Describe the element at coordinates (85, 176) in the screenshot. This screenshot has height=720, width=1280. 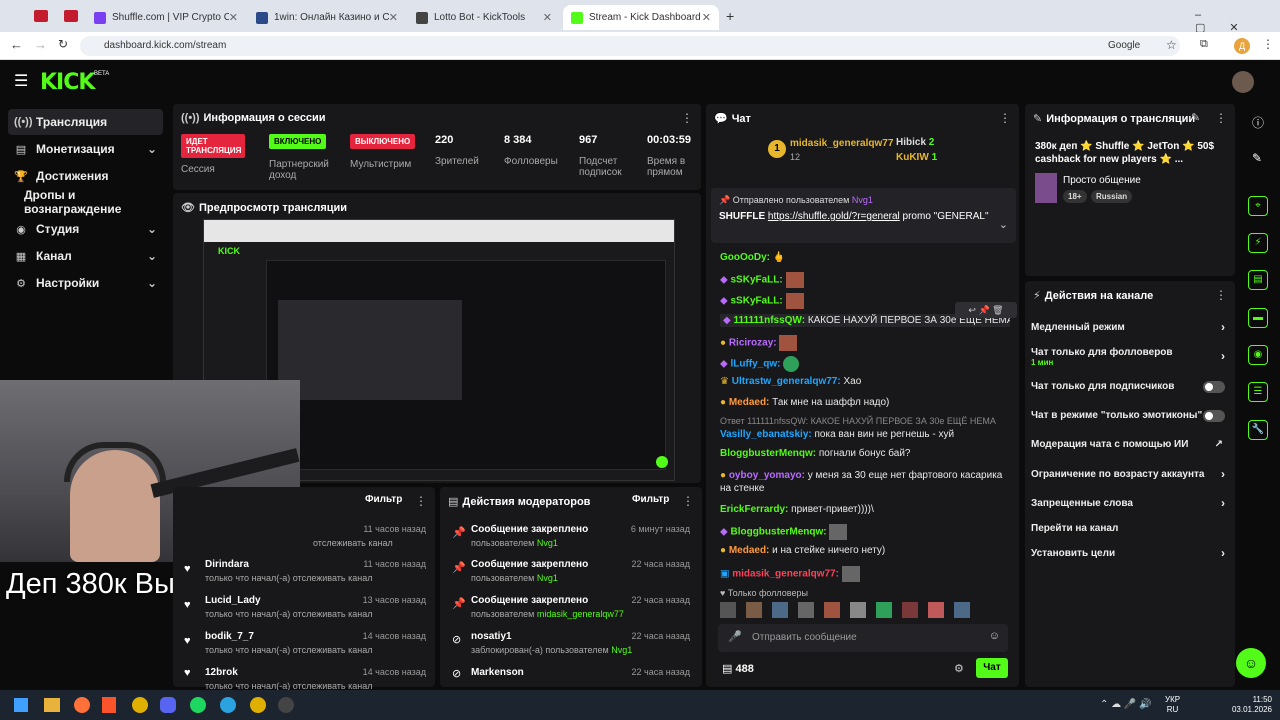
I see `sidebar-item-achievements: 🏆 Достижения` at that location.